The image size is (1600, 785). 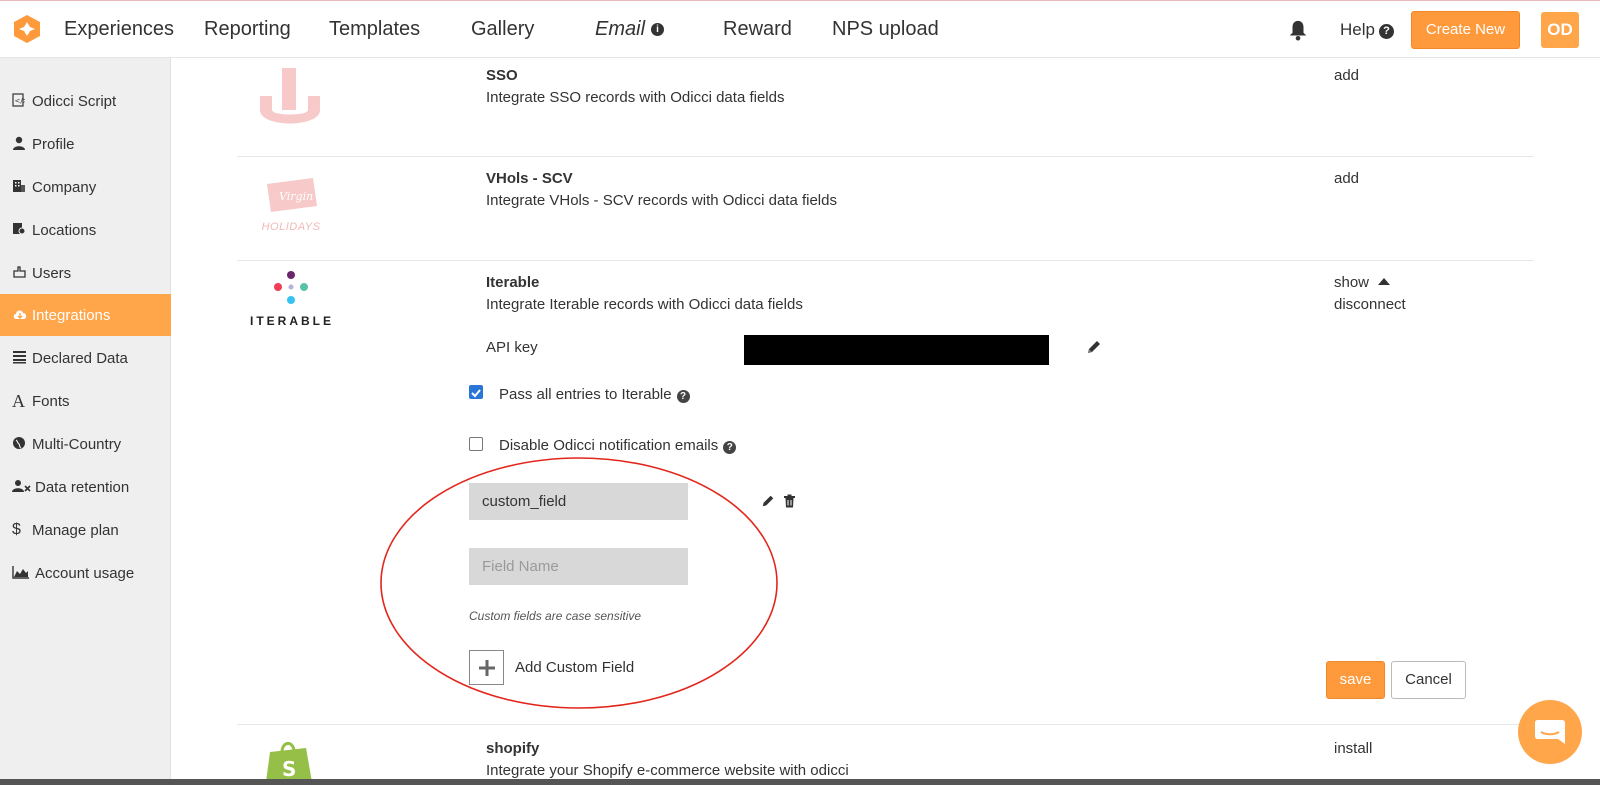 What do you see at coordinates (64, 230) in the screenshot?
I see `sidebar-item-label: Locations` at bounding box center [64, 230].